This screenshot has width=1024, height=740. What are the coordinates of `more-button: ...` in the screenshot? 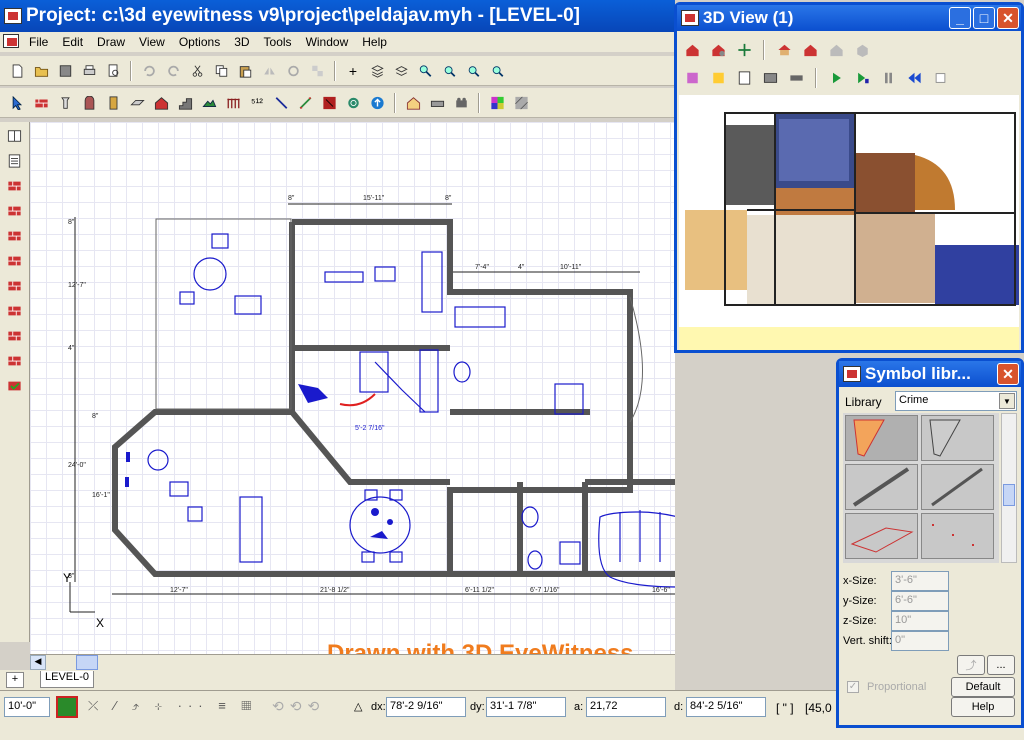 It's located at (1001, 665).